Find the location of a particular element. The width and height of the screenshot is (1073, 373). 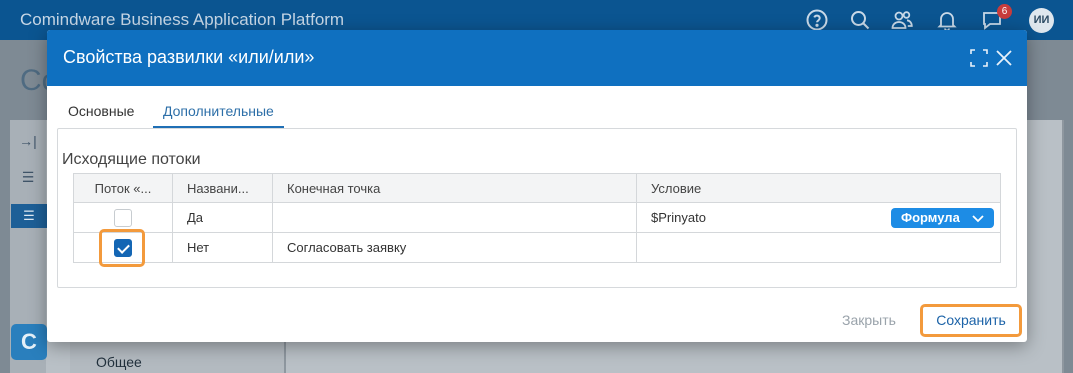

name-cell: Нет is located at coordinates (222, 247).